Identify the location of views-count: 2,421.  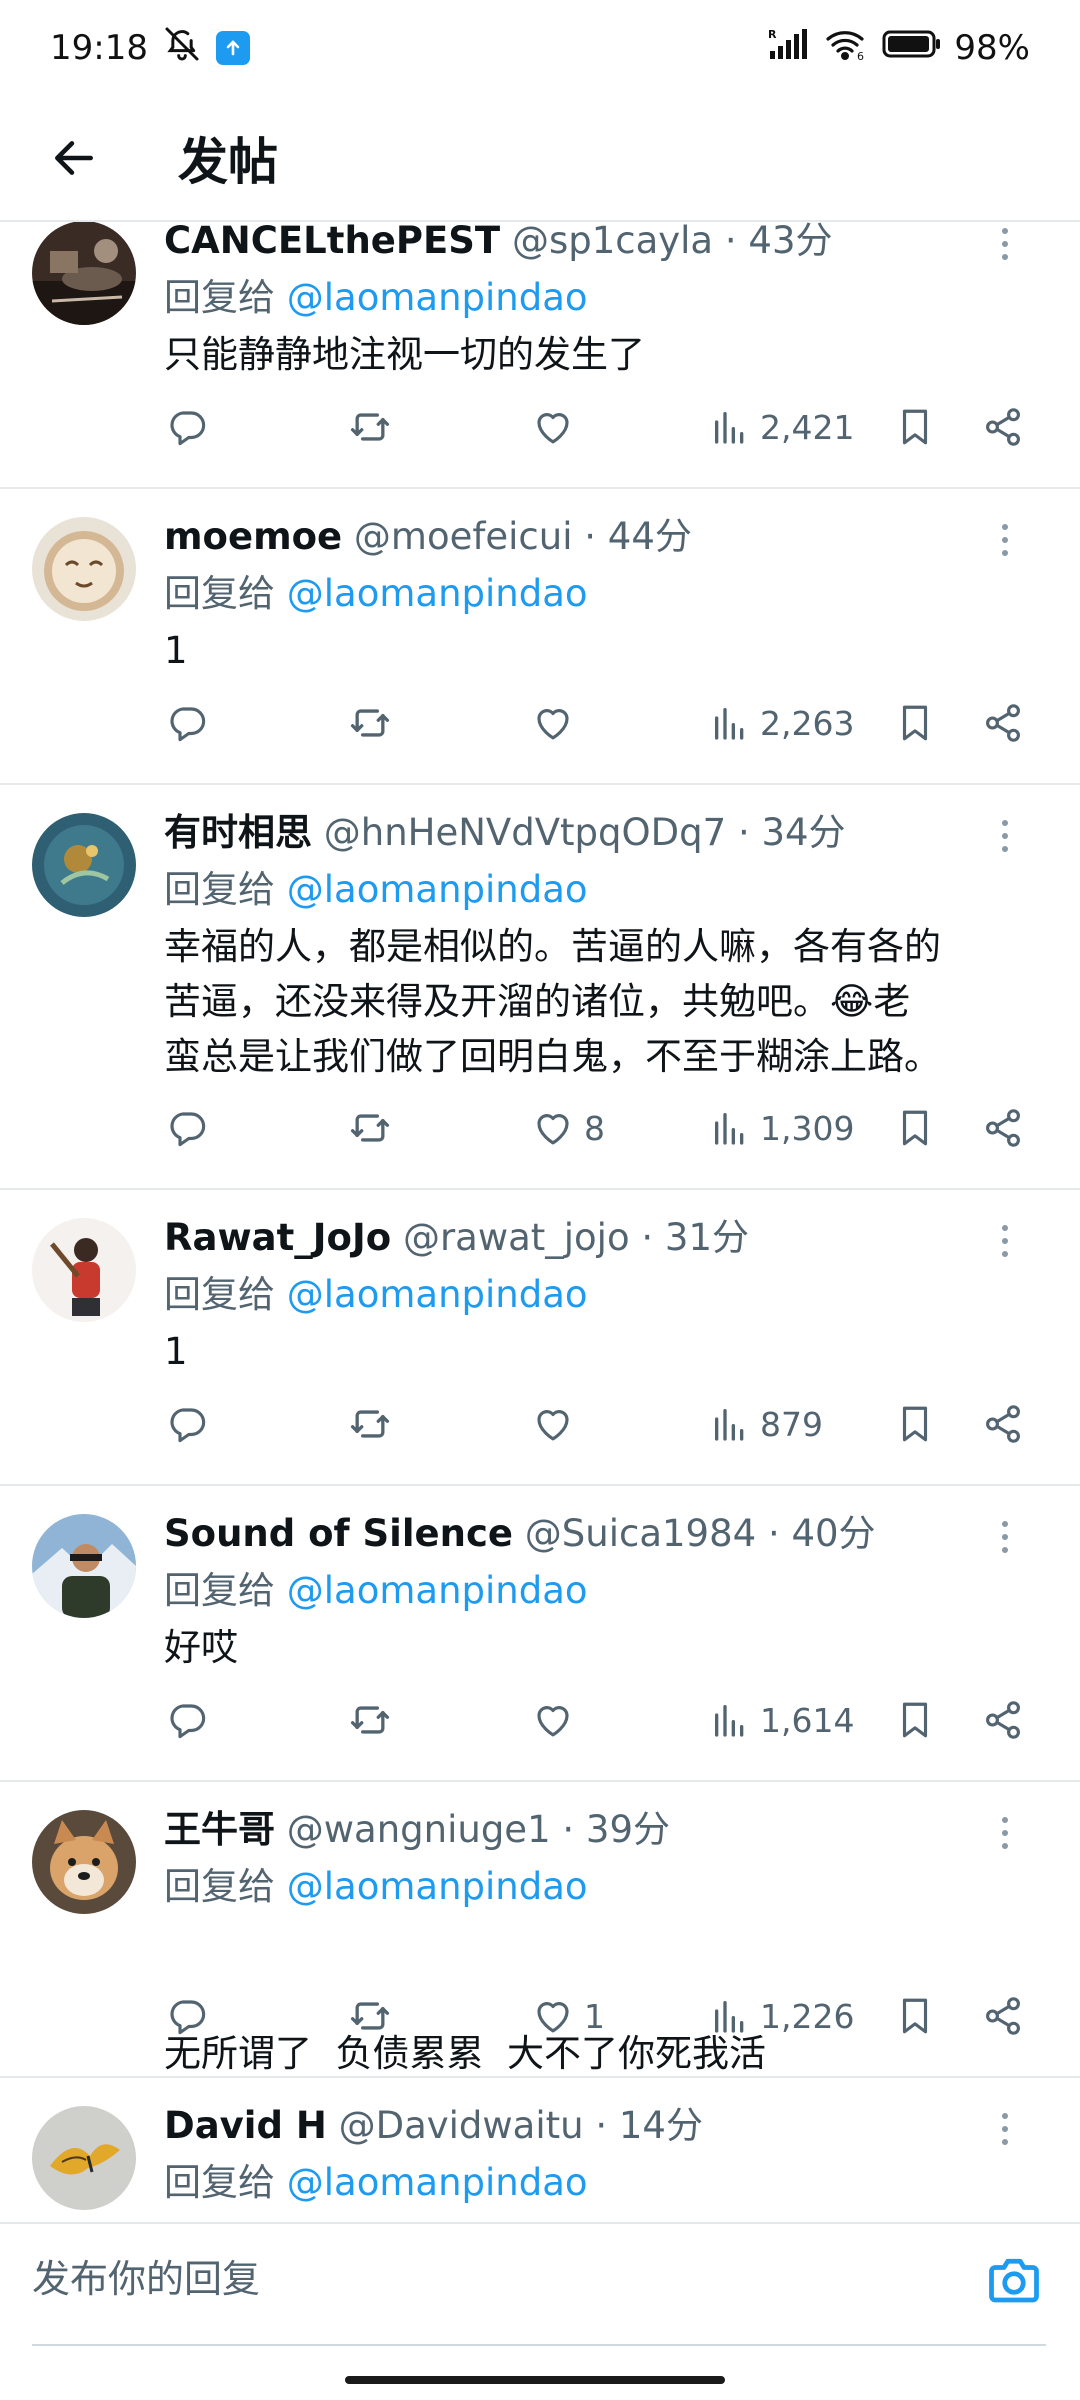
(807, 427).